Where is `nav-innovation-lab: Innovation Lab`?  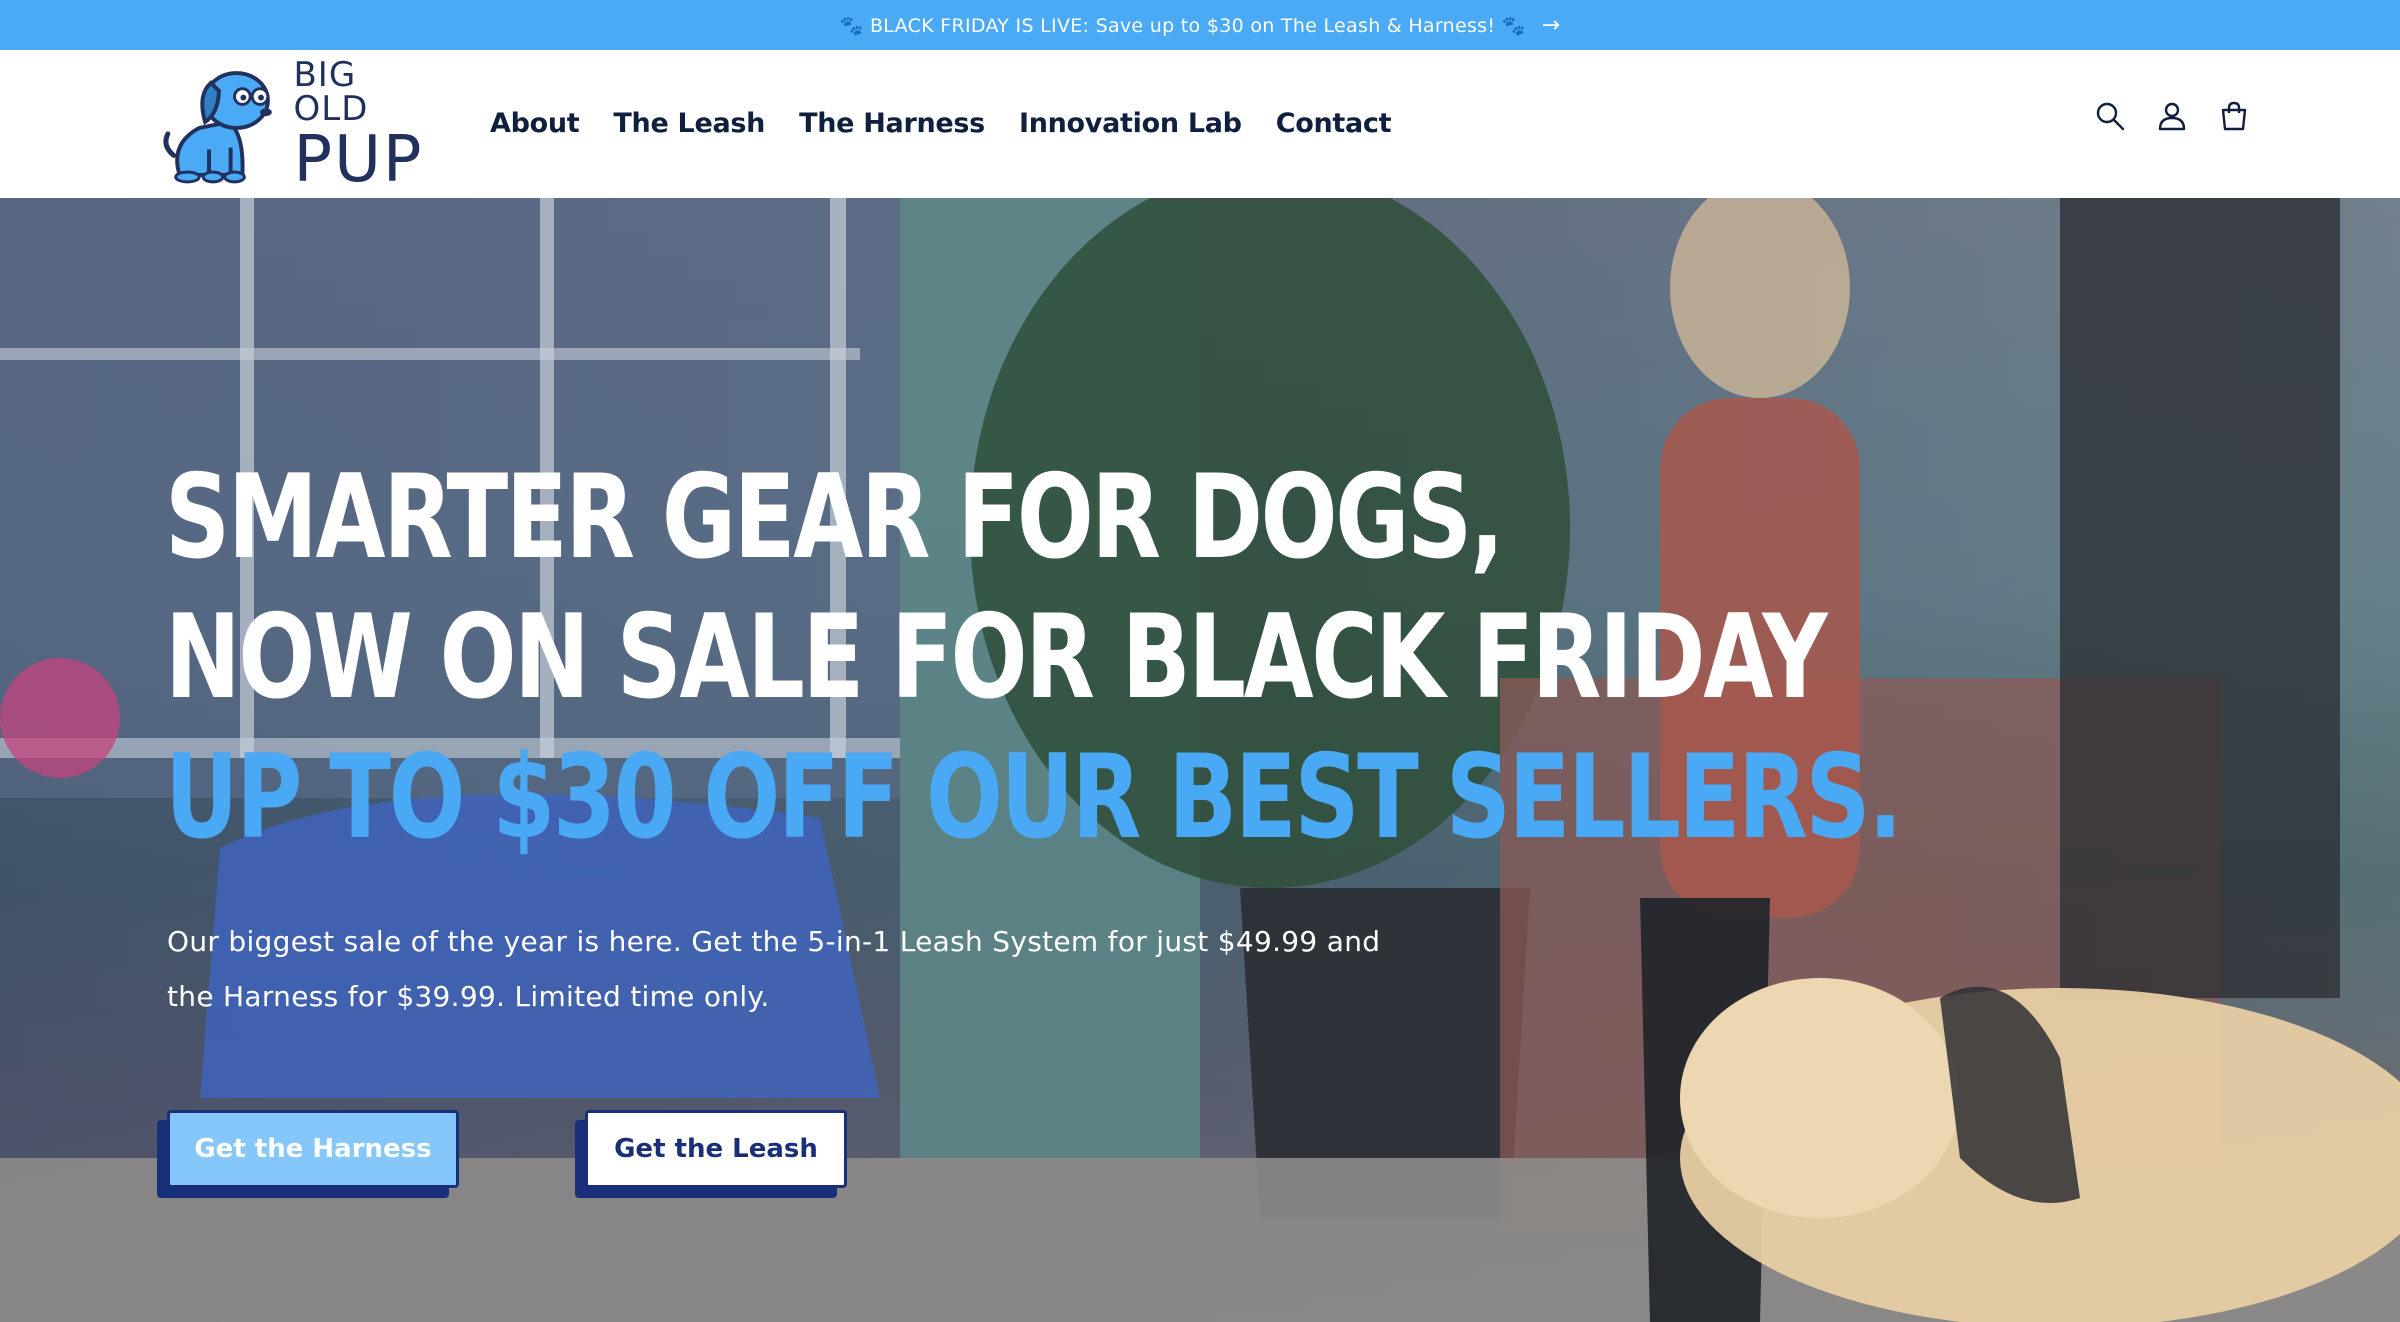 nav-innovation-lab: Innovation Lab is located at coordinates (1130, 123).